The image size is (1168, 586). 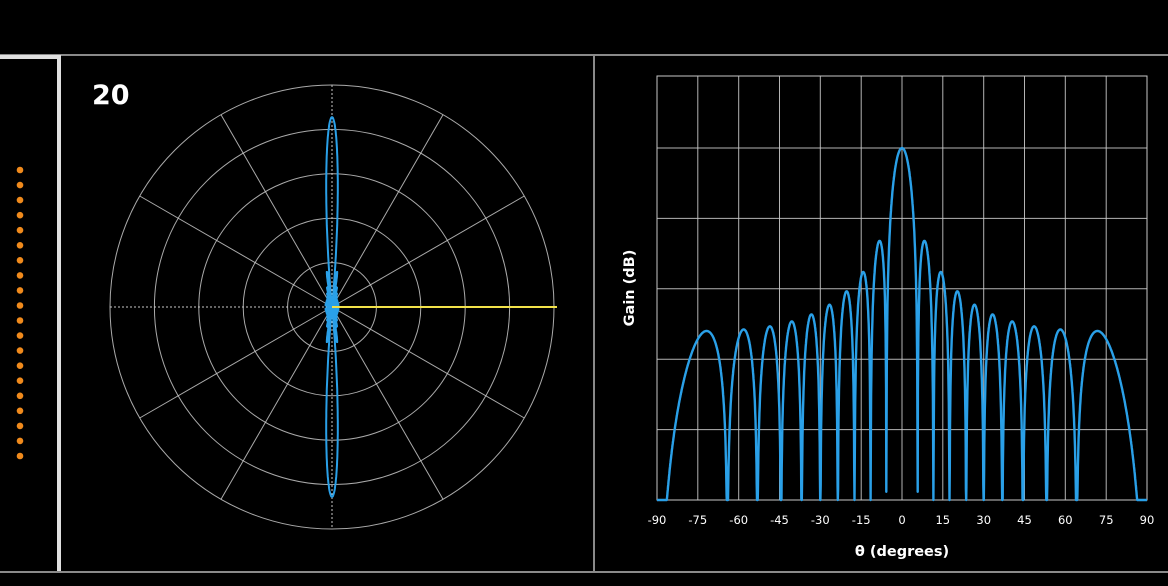 I want to click on x-tick-label: 90, so click(x=1147, y=520).